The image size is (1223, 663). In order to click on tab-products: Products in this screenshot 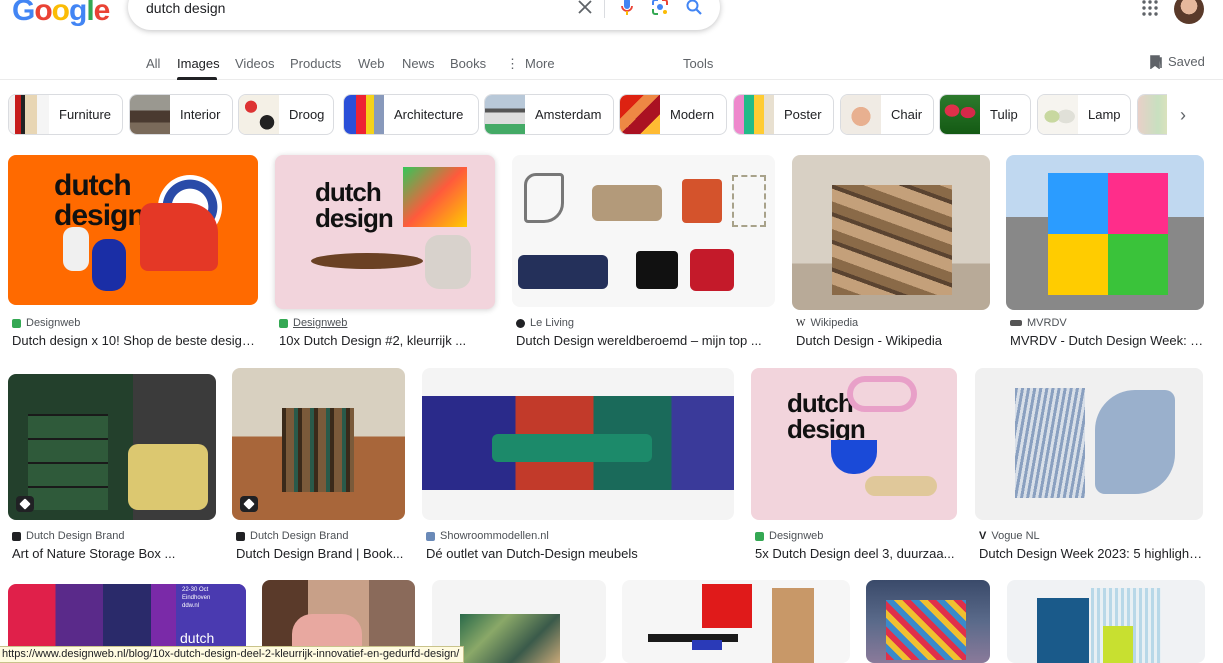, I will do `click(315, 63)`.